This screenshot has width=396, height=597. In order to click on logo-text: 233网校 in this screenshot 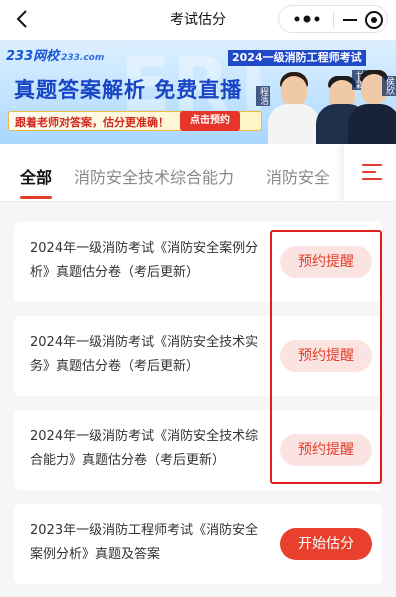, I will do `click(33, 56)`.